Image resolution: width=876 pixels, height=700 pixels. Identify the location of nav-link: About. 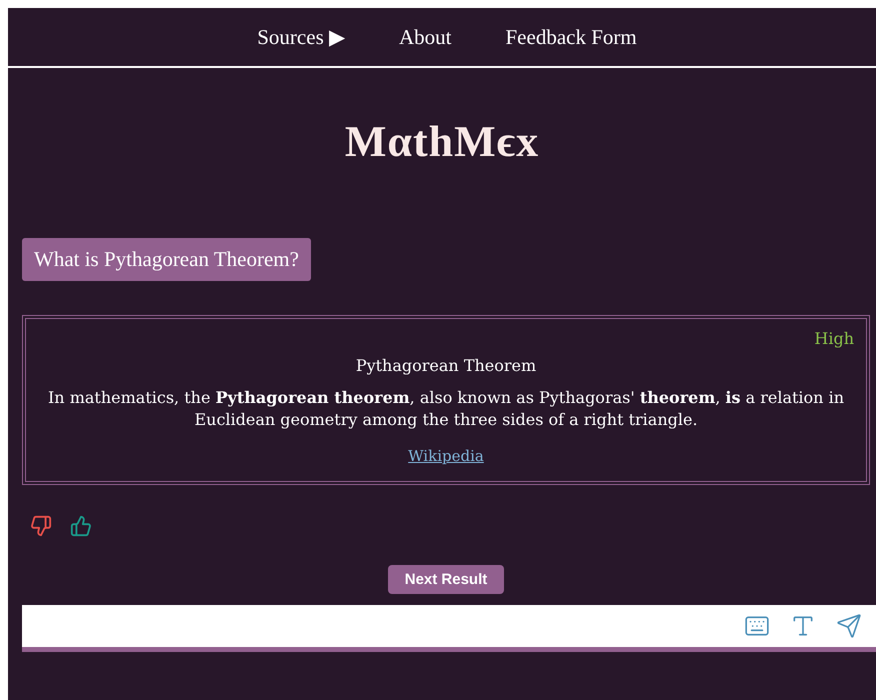
(425, 37).